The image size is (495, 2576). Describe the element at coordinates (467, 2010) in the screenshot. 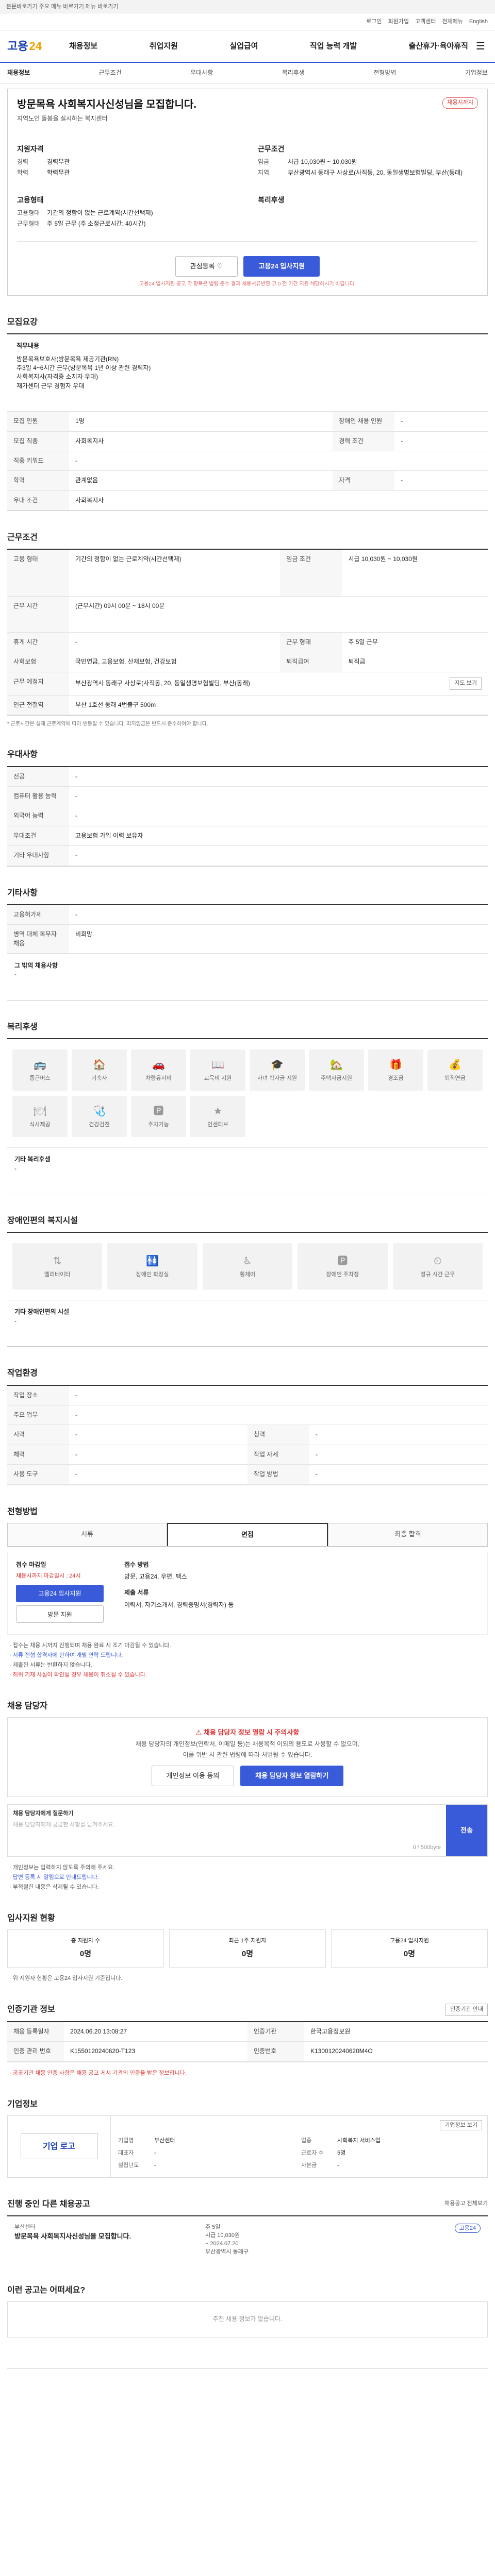

I see `cert-info-button: 인증기관 안내` at that location.